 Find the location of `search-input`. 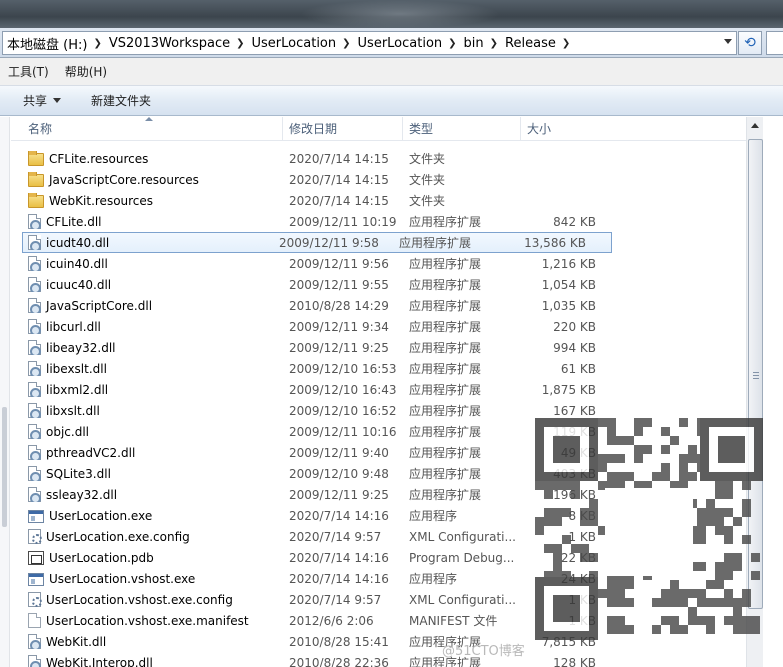

search-input is located at coordinates (774, 43).